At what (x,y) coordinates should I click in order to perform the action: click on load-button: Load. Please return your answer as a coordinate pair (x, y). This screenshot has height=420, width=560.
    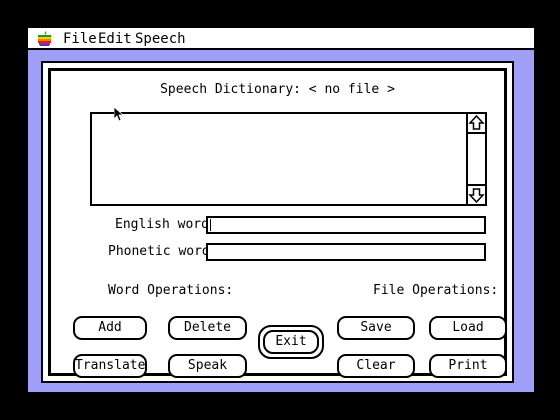
    Looking at the image, I should click on (468, 328).